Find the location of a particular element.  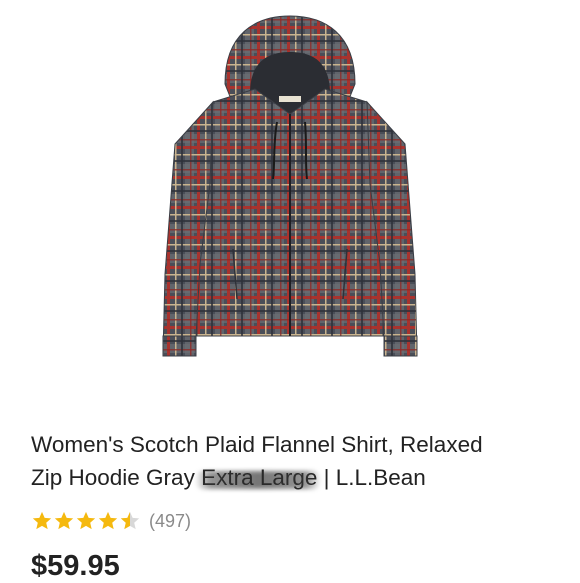

star-half-icon is located at coordinates (130, 520).